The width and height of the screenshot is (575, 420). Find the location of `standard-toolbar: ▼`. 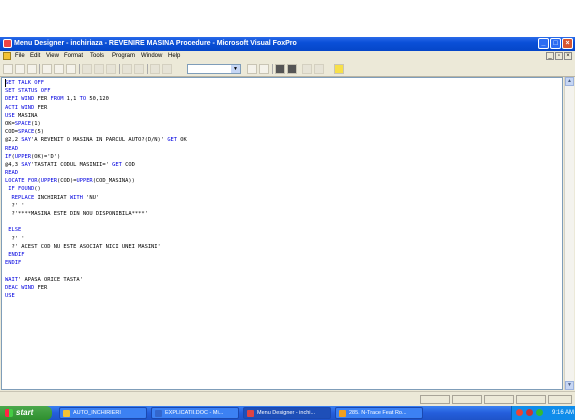

standard-toolbar: ▼ is located at coordinates (287, 69).